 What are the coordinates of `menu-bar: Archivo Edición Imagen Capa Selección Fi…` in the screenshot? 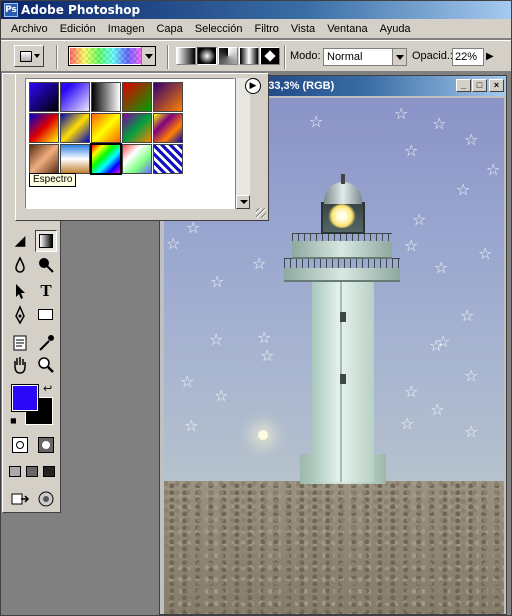 It's located at (256, 29).